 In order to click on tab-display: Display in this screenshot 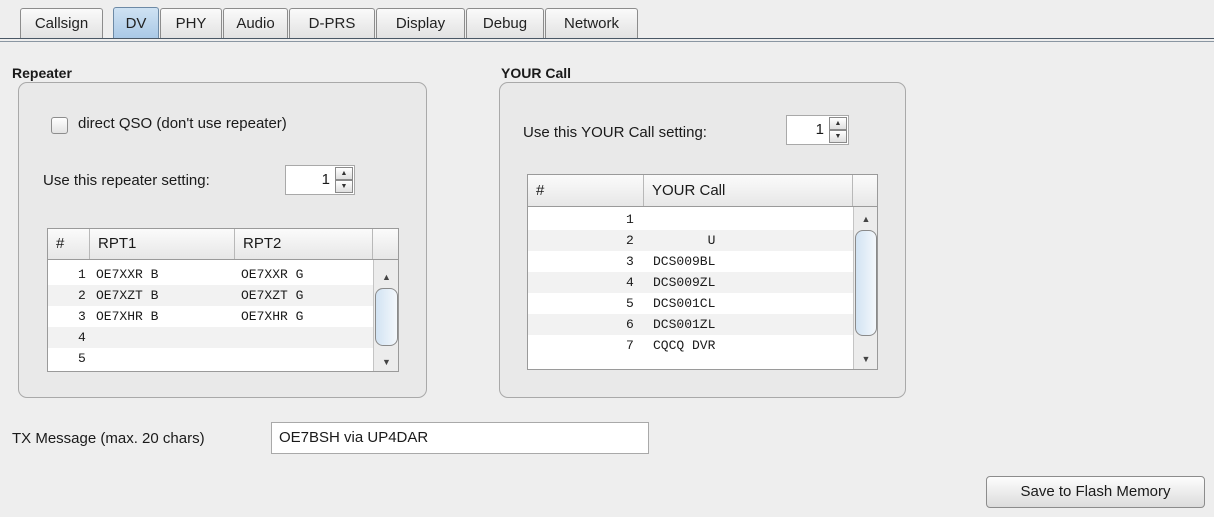, I will do `click(420, 23)`.